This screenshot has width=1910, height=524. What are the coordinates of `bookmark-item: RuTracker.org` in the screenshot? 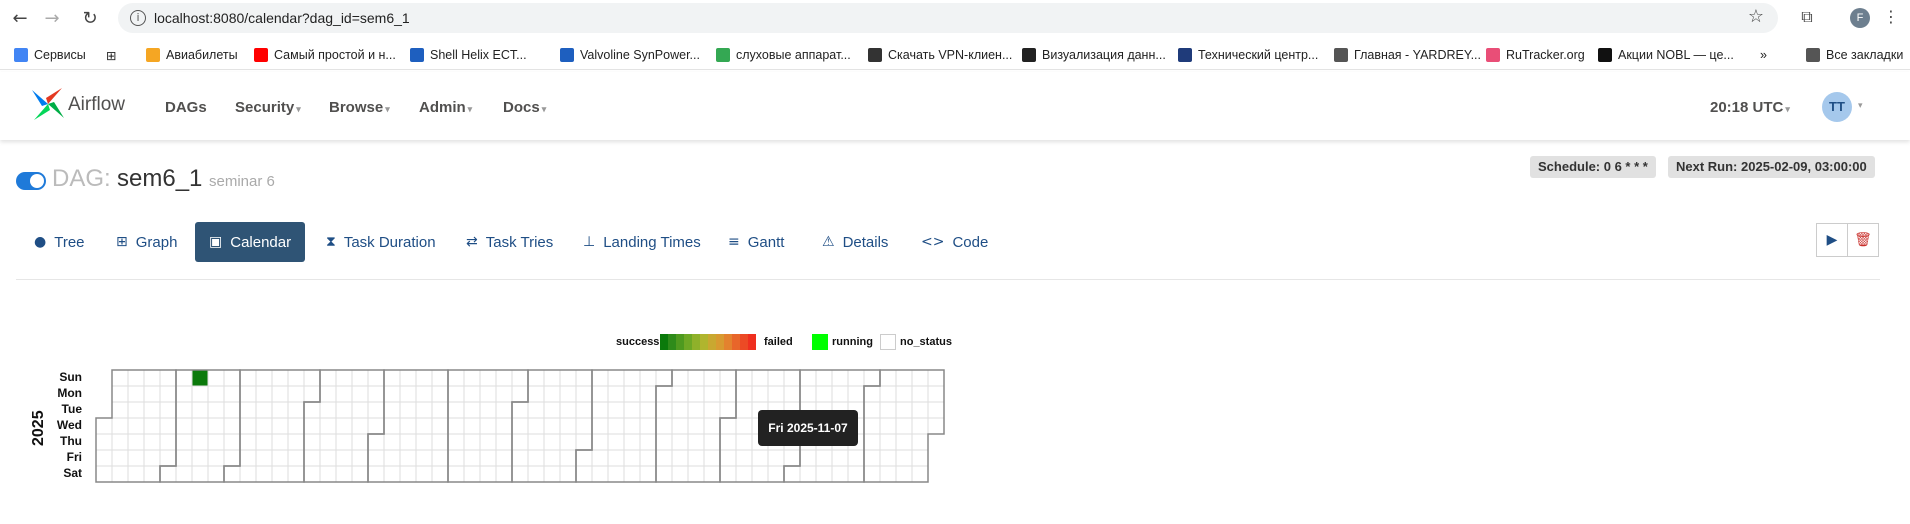 It's located at (1535, 55).